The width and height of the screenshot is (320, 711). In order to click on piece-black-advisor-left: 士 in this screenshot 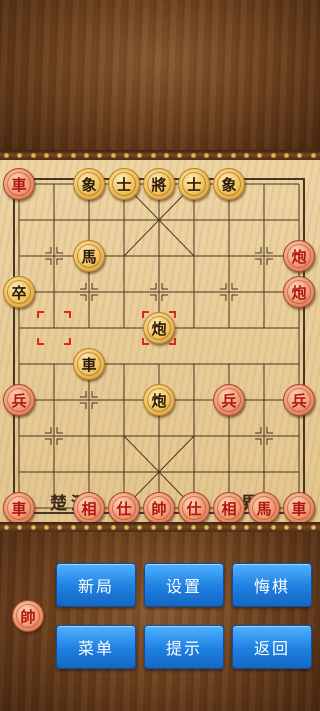, I will do `click(124, 184)`.